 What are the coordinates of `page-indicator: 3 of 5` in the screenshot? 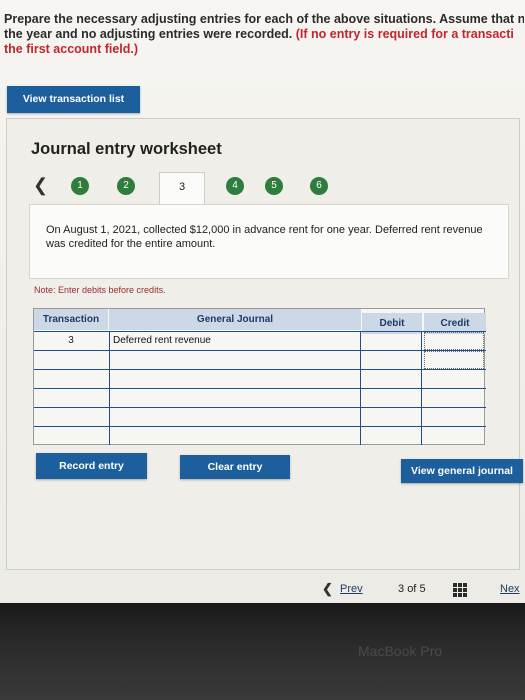 It's located at (412, 589).